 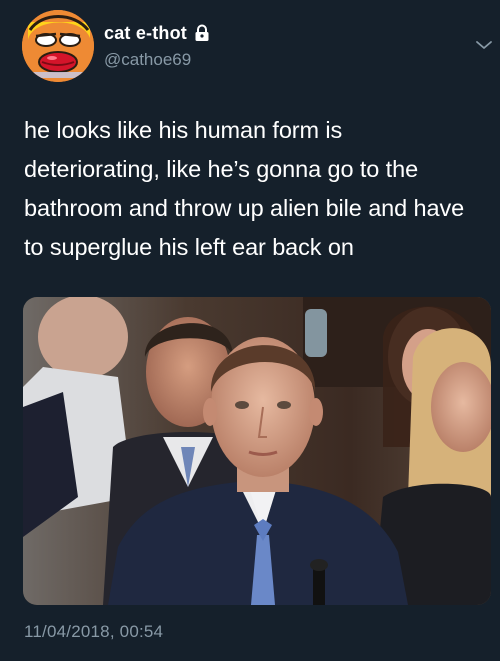 What do you see at coordinates (93, 632) in the screenshot?
I see `tweet-timestamp: 11/04/2018, 00:54` at bounding box center [93, 632].